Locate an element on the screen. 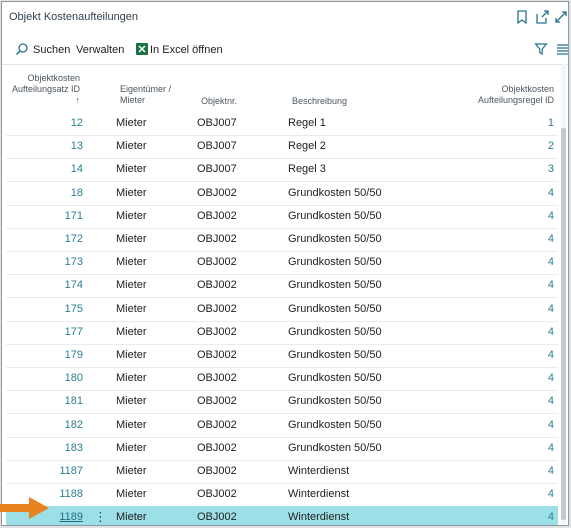 This screenshot has width=571, height=528. table-row: 14 Mieter OBJ007 Regel 3 3 is located at coordinates (282, 170).